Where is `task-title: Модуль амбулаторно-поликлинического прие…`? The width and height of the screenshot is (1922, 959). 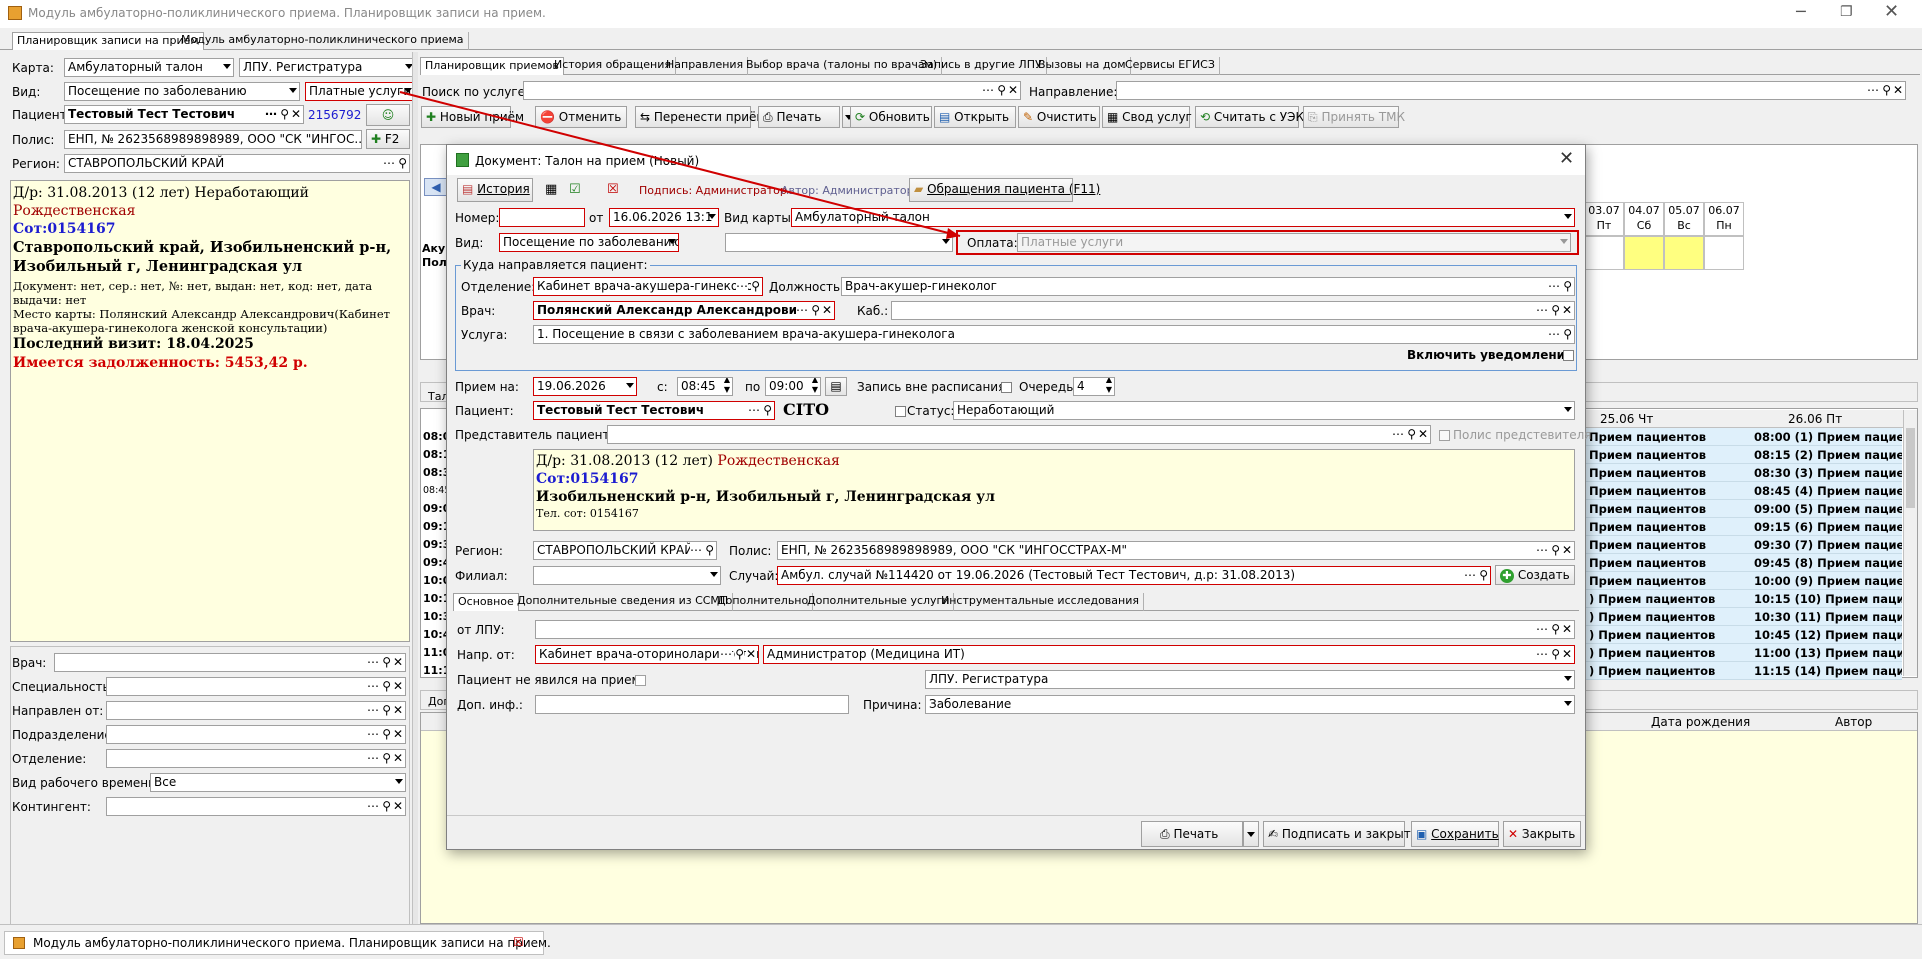
task-title: Модуль амбулаторно-поликлинического прие… is located at coordinates (292, 943).